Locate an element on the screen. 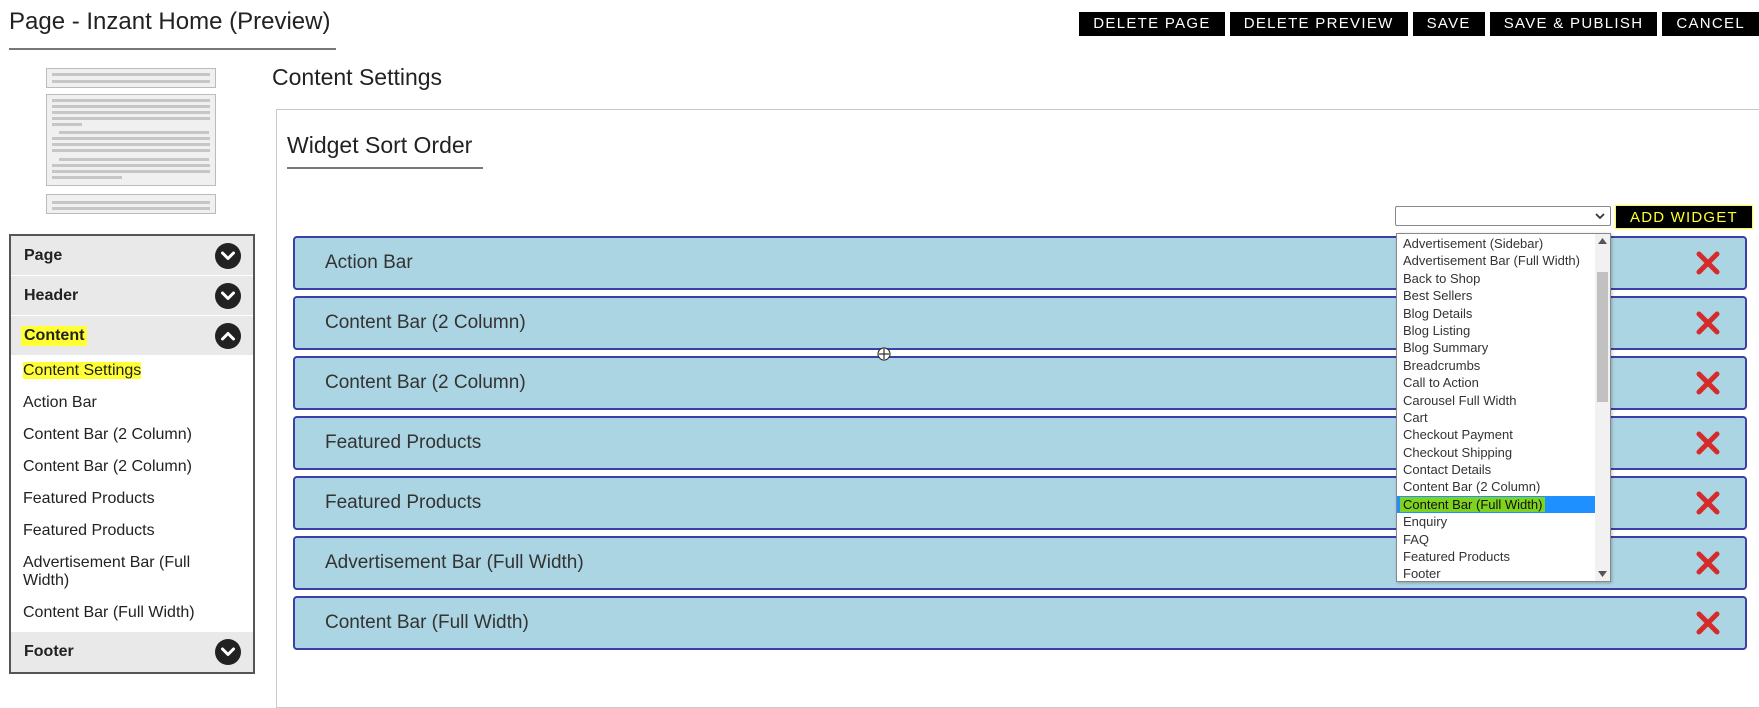 The width and height of the screenshot is (1759, 708). dropdown-option: Breadcrumbs is located at coordinates (1496, 365).